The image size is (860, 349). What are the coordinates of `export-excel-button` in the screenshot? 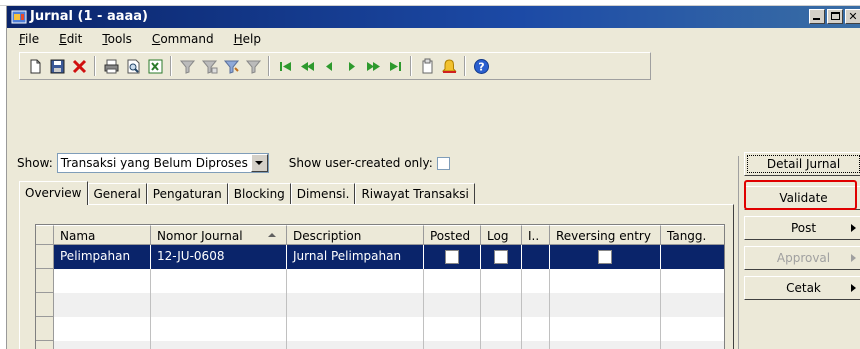 It's located at (155, 66).